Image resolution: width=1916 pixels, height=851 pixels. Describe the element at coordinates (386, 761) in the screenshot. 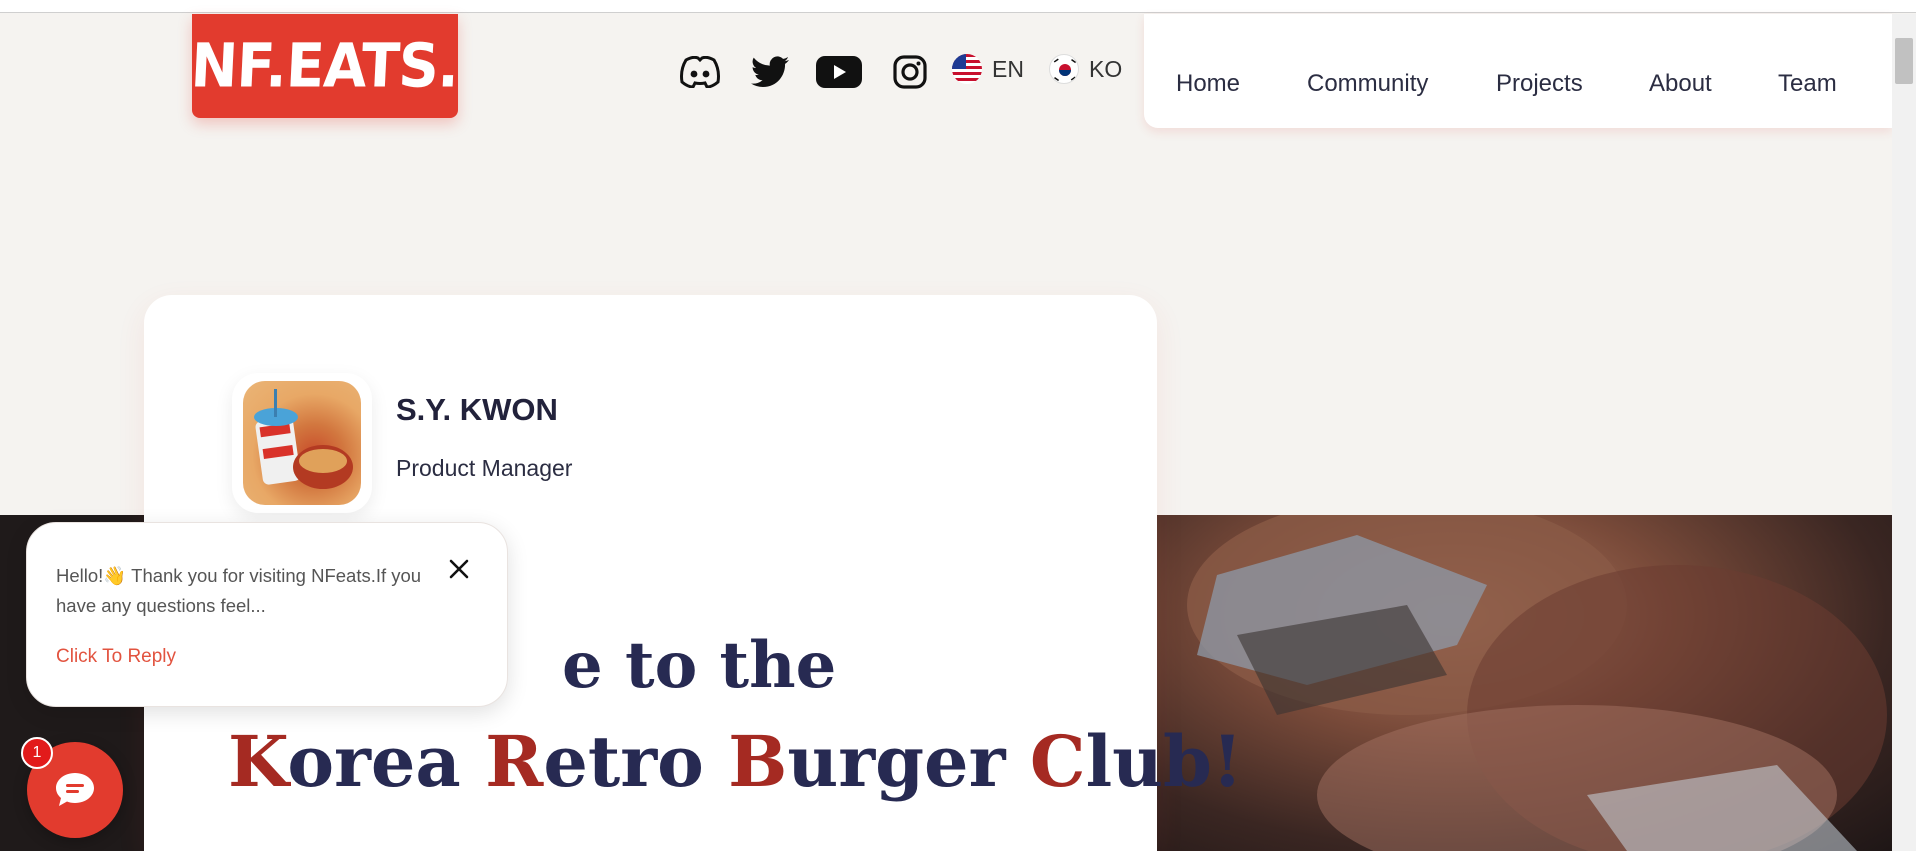

I see `headline-word: orea` at that location.